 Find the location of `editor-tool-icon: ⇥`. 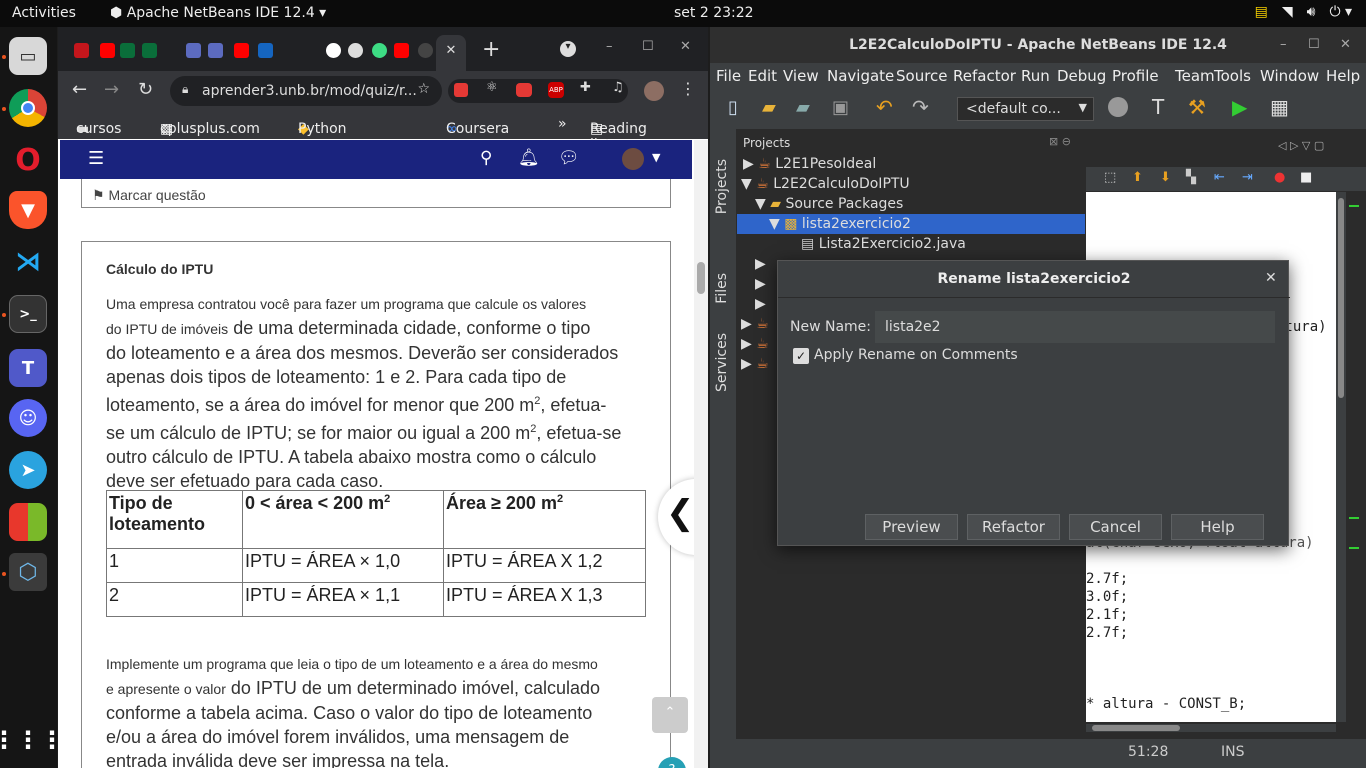

editor-tool-icon: ⇥ is located at coordinates (1247, 177).